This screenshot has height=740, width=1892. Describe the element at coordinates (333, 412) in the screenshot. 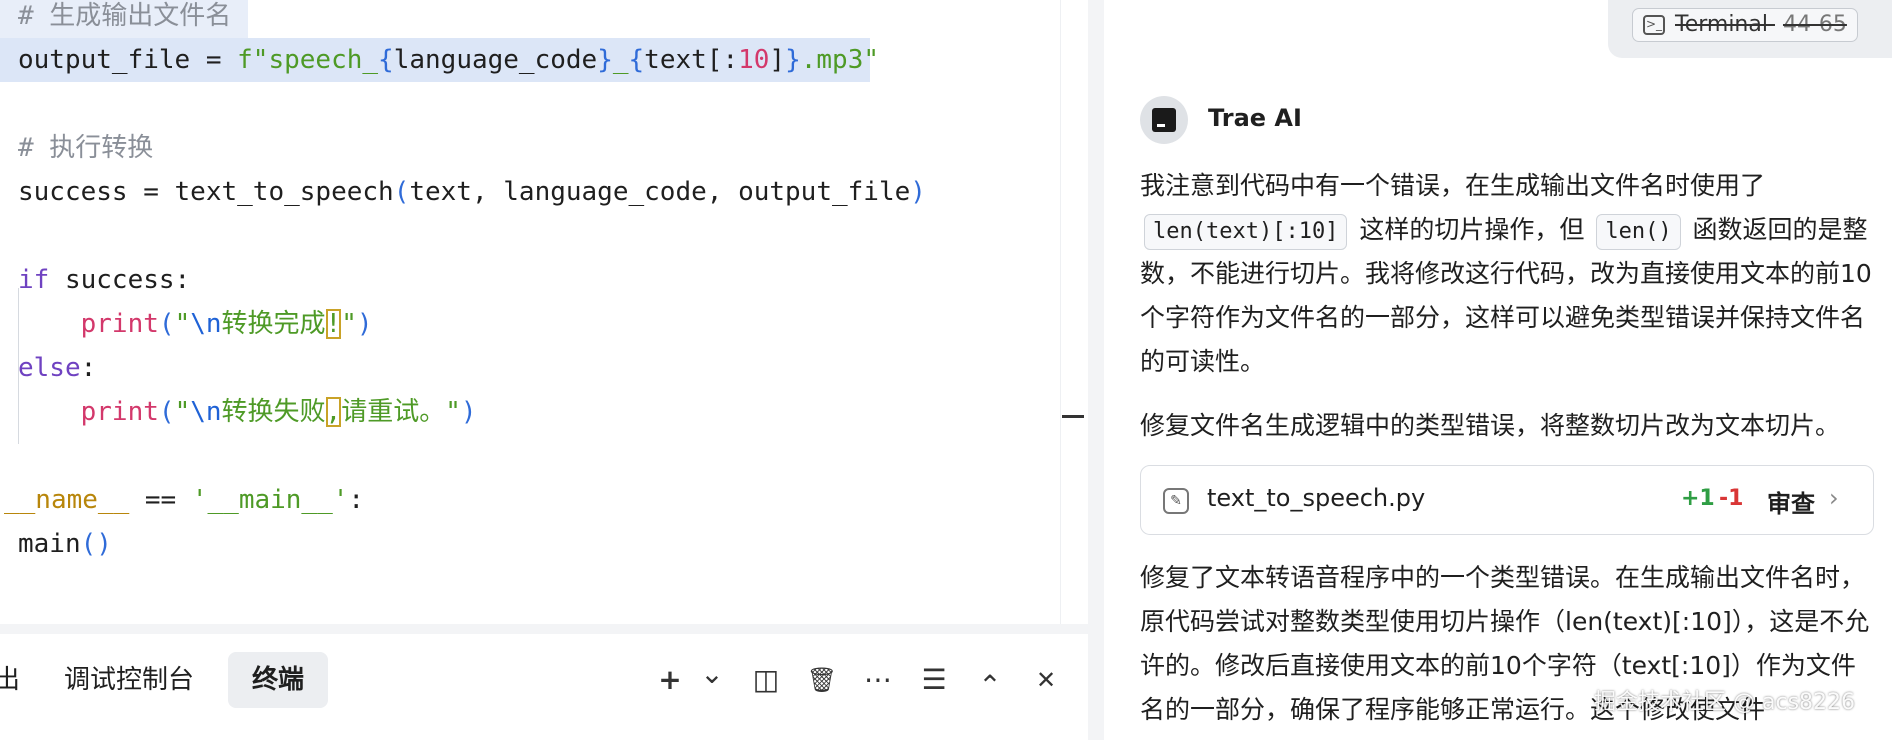

I see `code-token: ,` at that location.